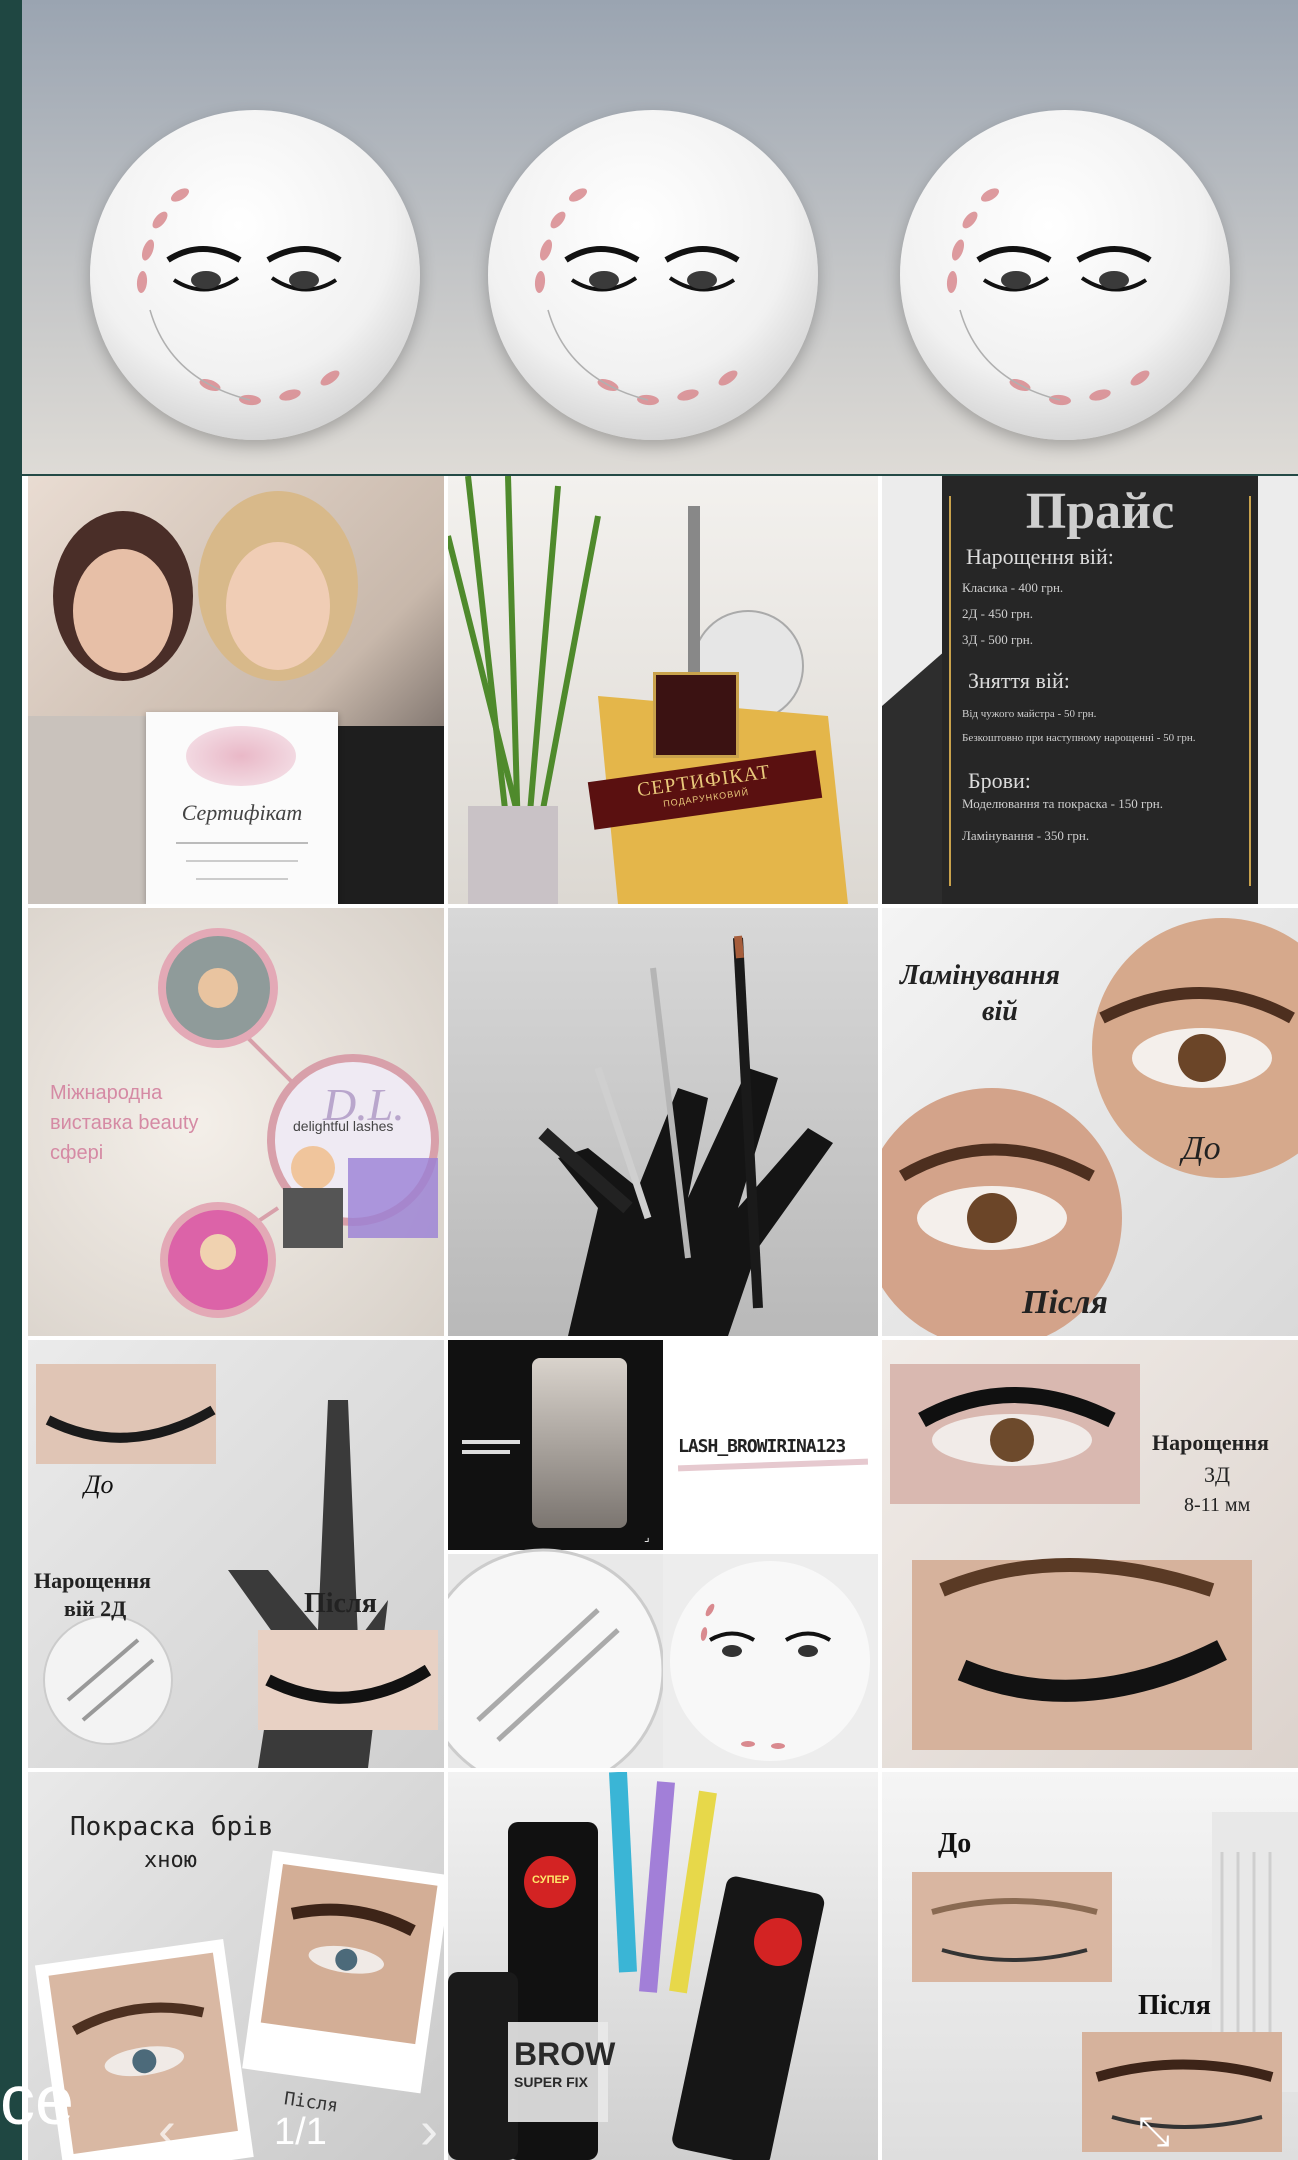  I want to click on certificate-card: Сертифікат, so click(242, 808).